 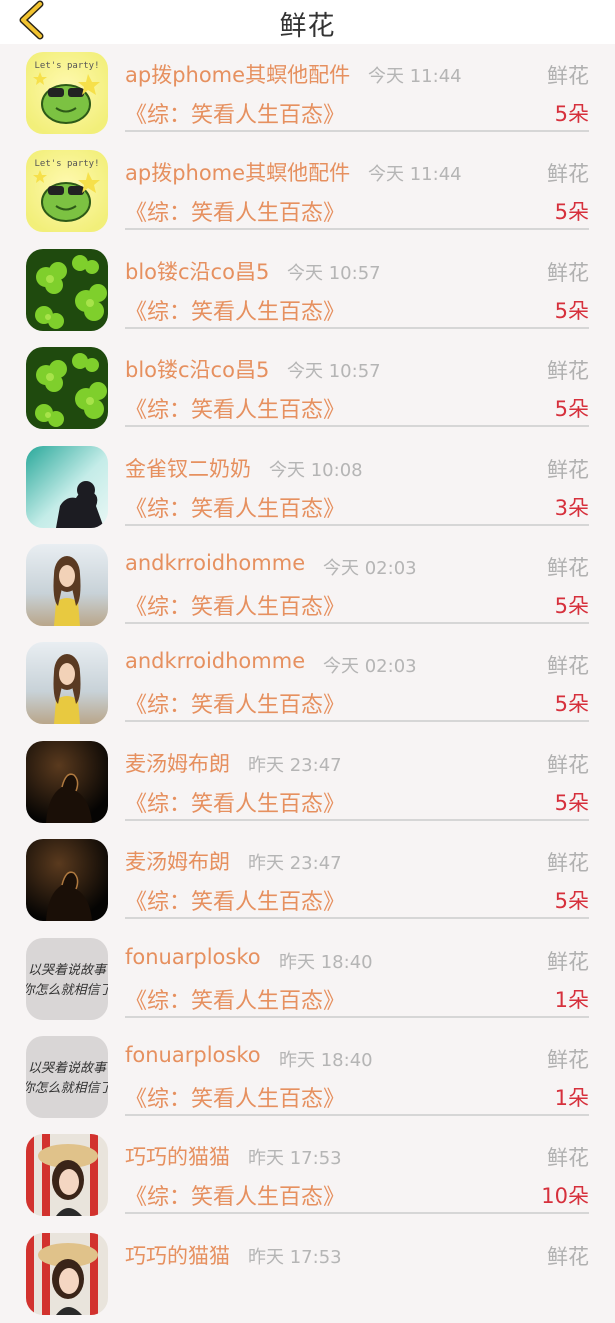 What do you see at coordinates (66, 66) in the screenshot?
I see `svg-text: Let's party!` at bounding box center [66, 66].